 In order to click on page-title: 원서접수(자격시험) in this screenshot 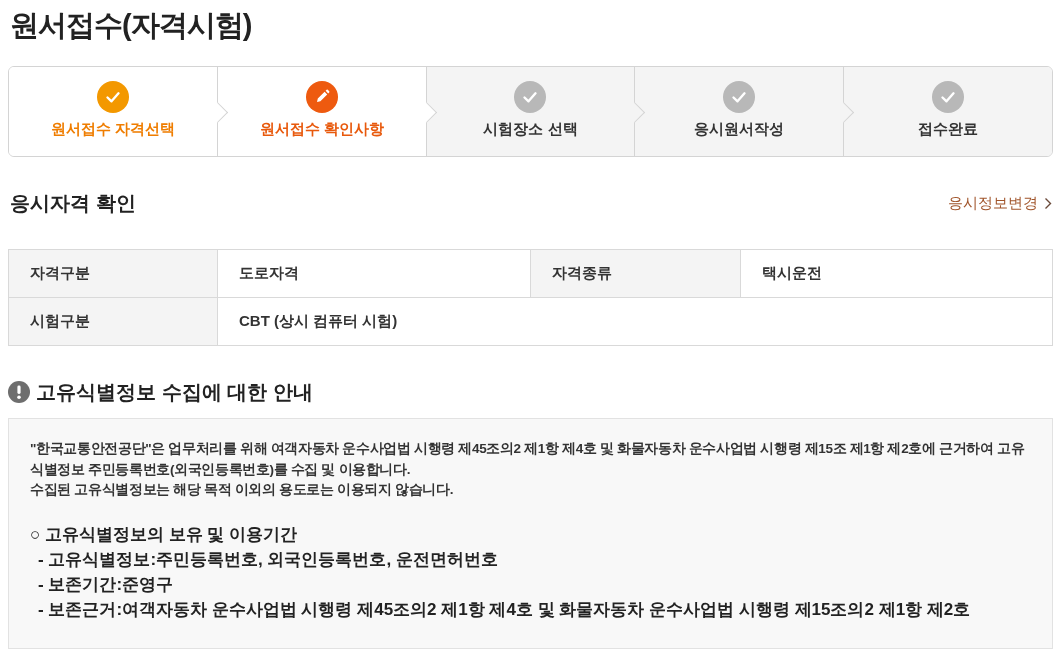, I will do `click(131, 25)`.